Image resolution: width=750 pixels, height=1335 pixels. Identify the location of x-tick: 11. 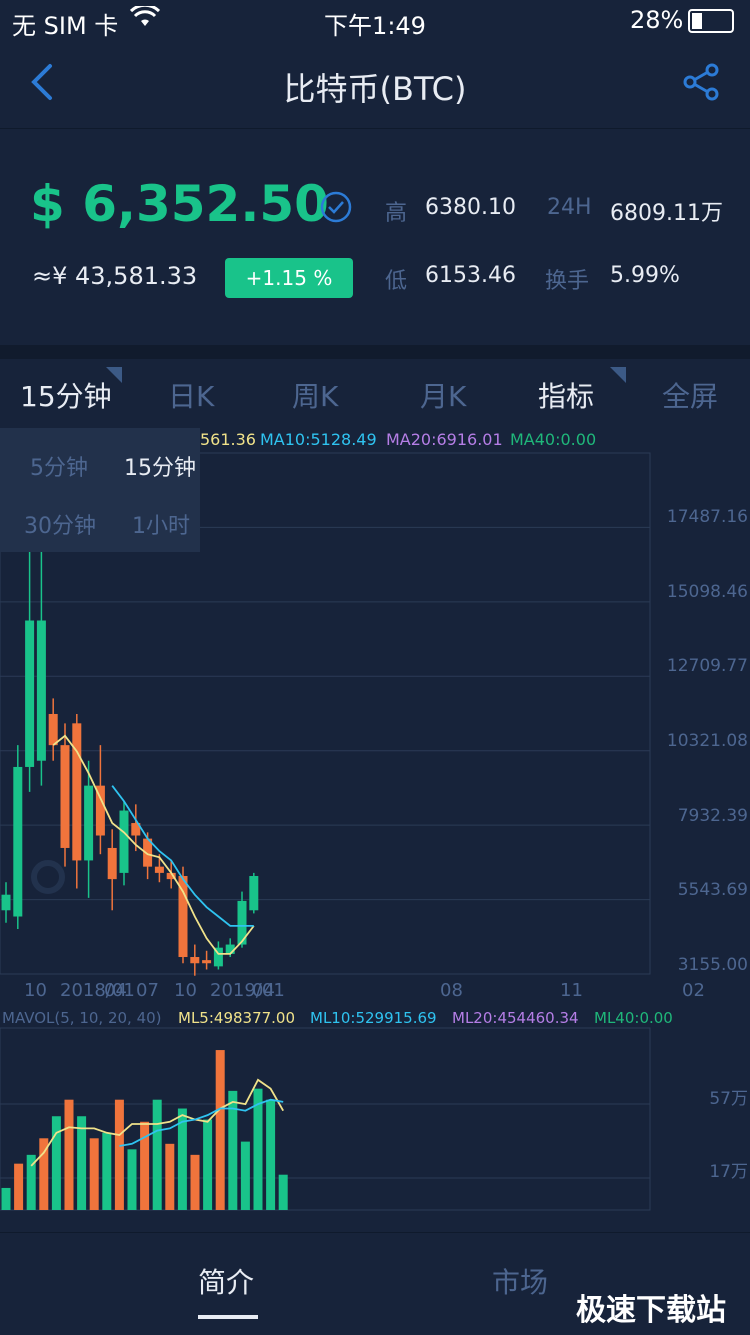
(571, 990).